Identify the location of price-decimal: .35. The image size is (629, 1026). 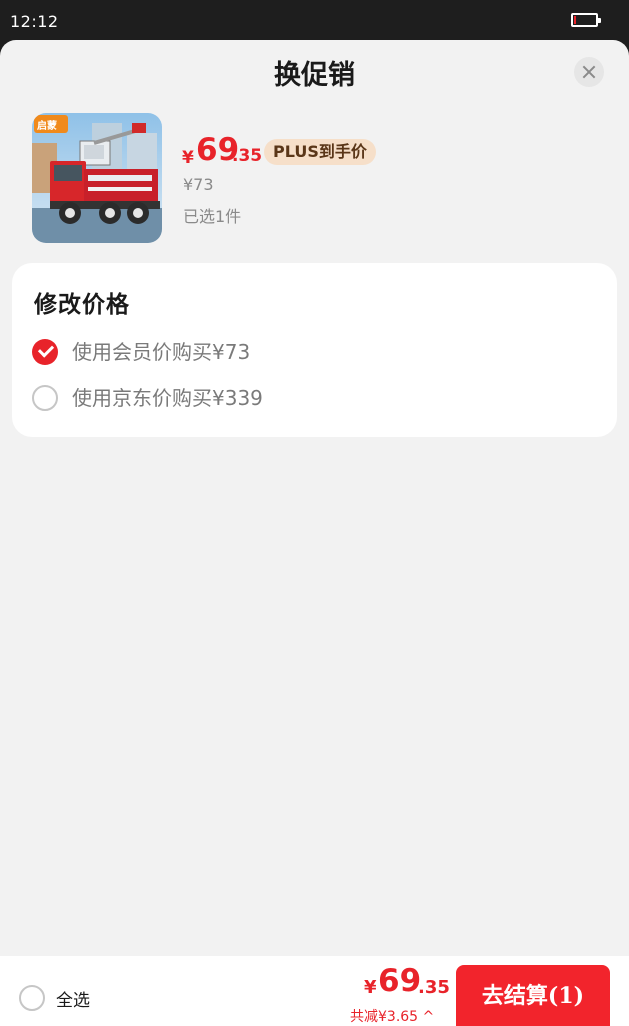
(247, 156).